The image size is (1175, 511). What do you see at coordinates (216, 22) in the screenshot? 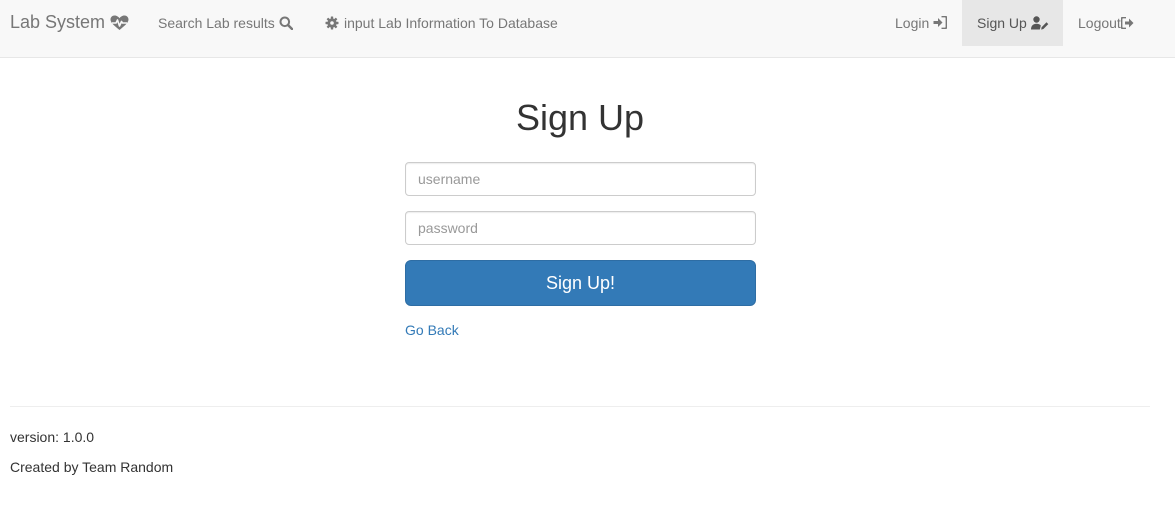
I see `nav-search-label: Search Lab results` at bounding box center [216, 22].